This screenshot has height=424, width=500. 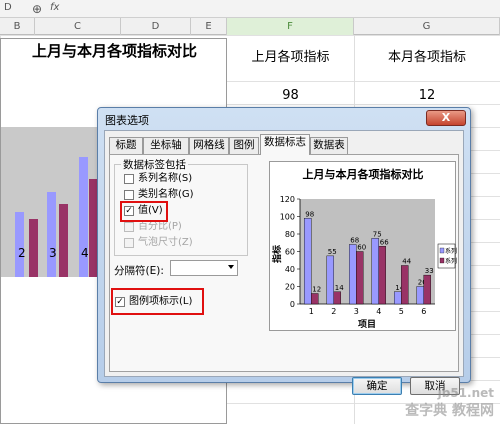 What do you see at coordinates (363, 174) in the screenshot?
I see `preview-chart-title: 上月与本月各项指标对比` at bounding box center [363, 174].